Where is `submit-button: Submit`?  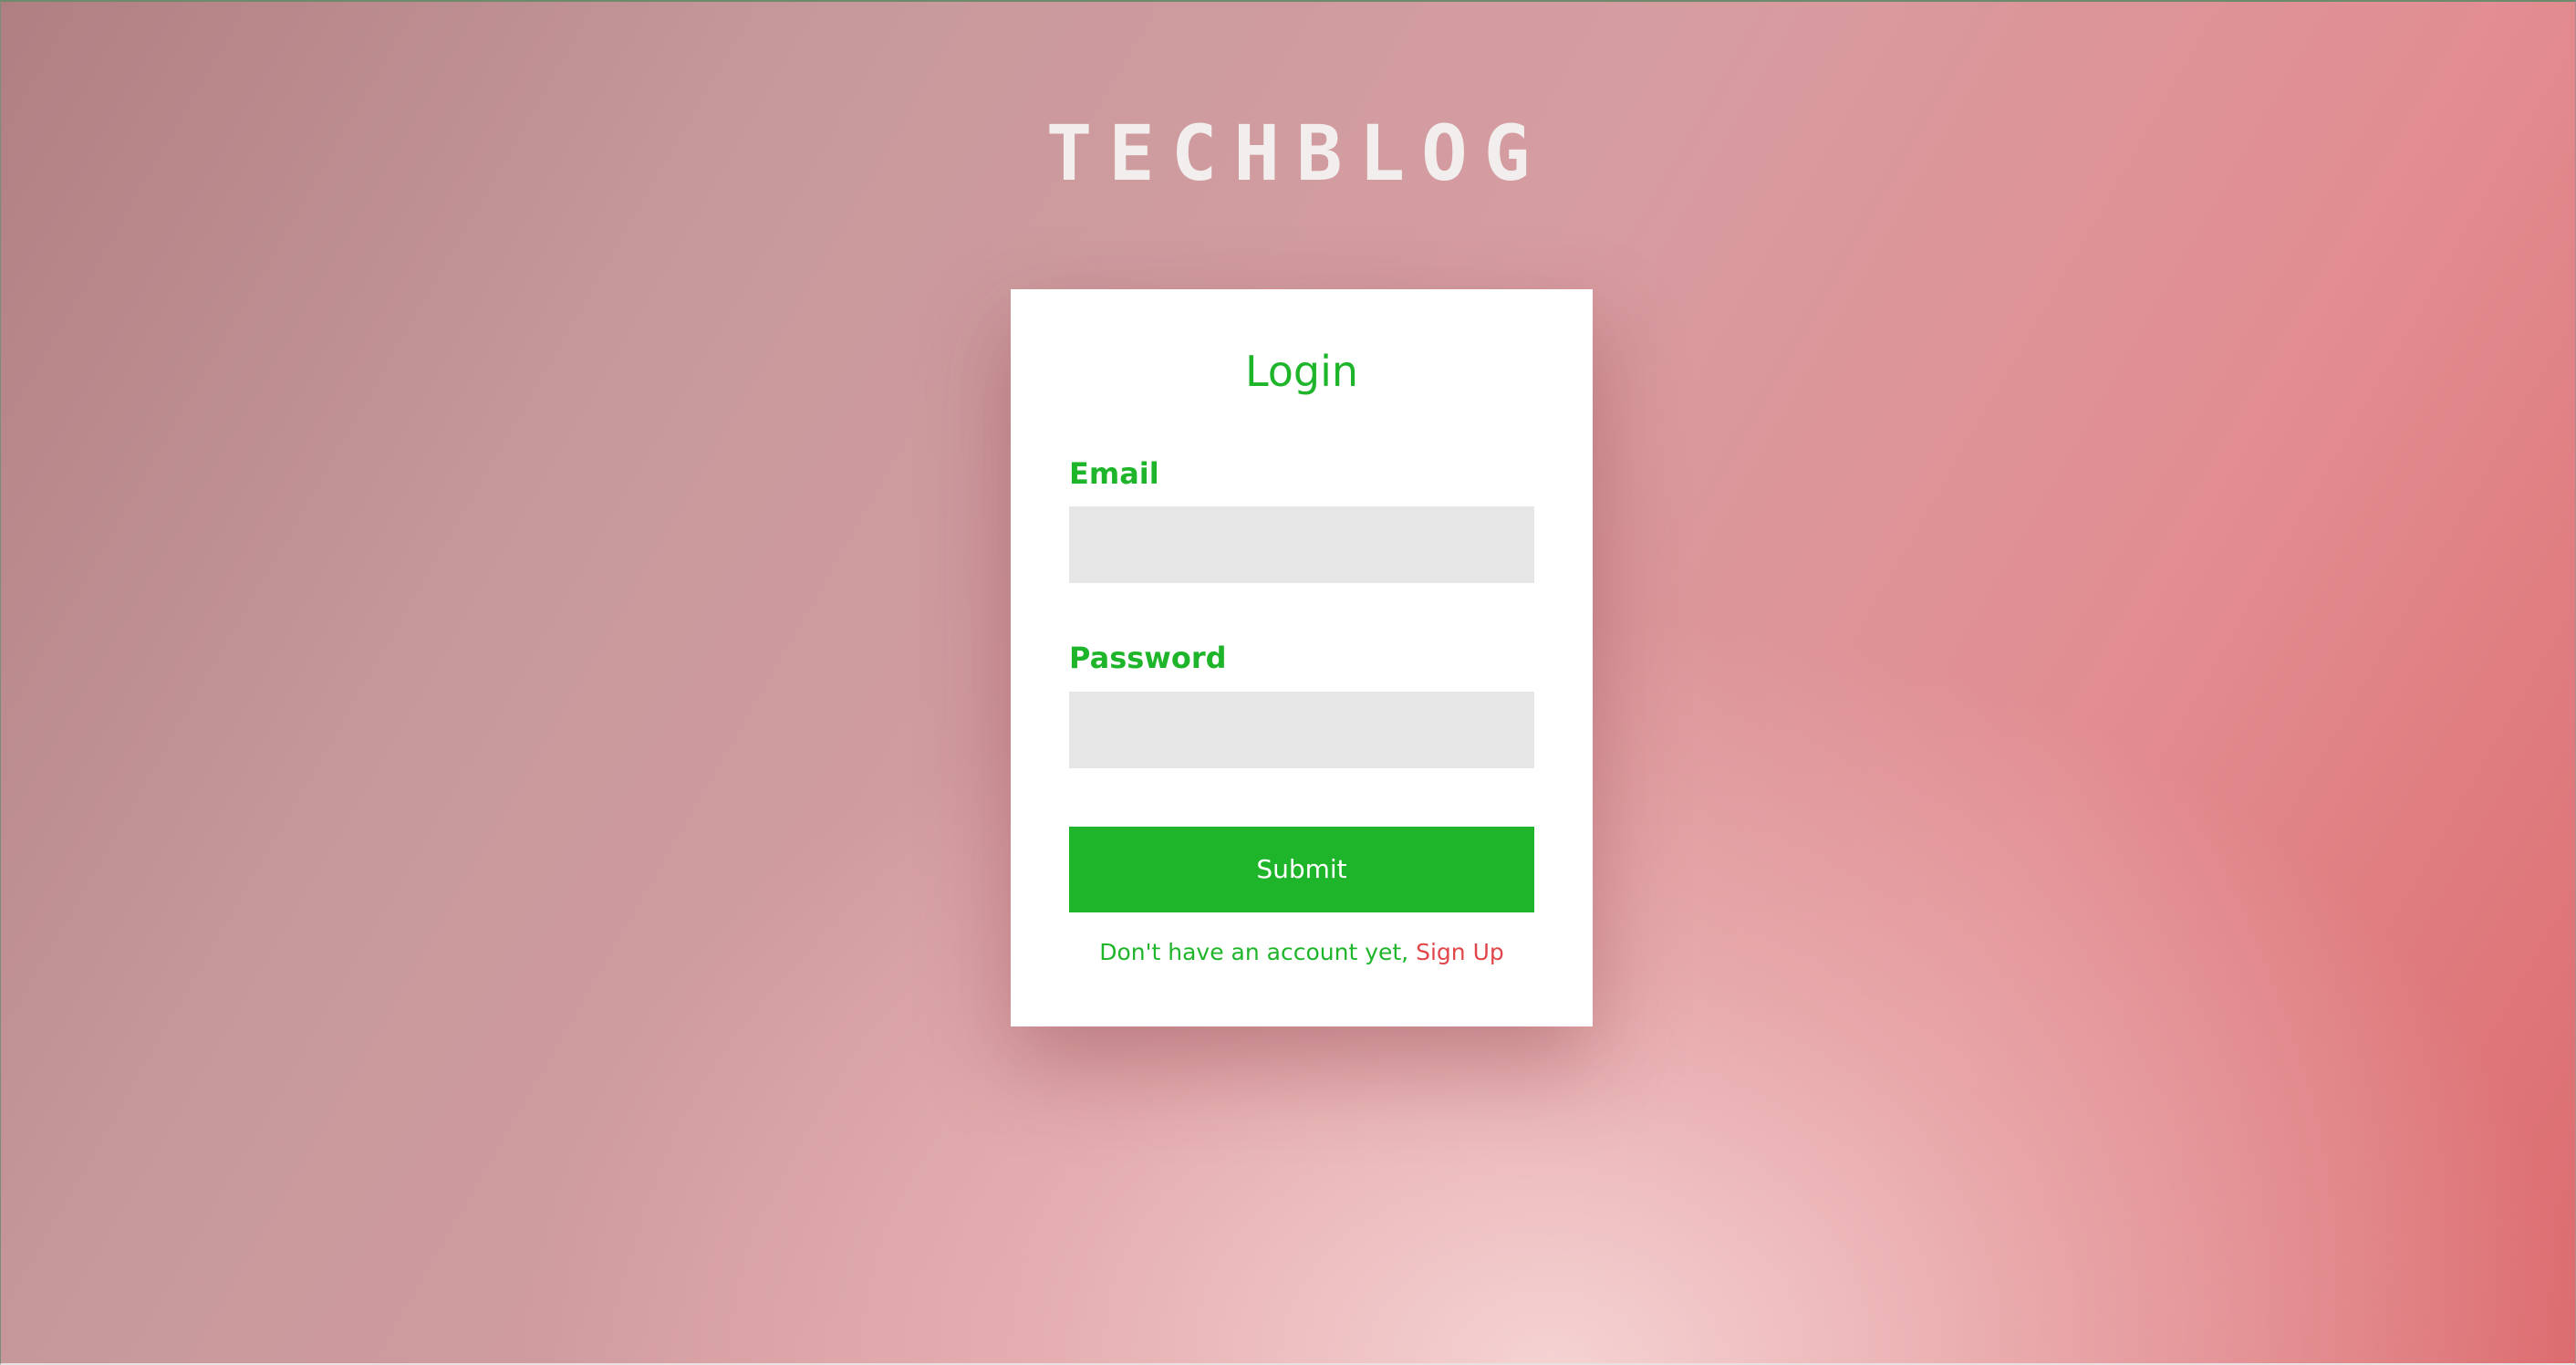
submit-button: Submit is located at coordinates (1302, 870).